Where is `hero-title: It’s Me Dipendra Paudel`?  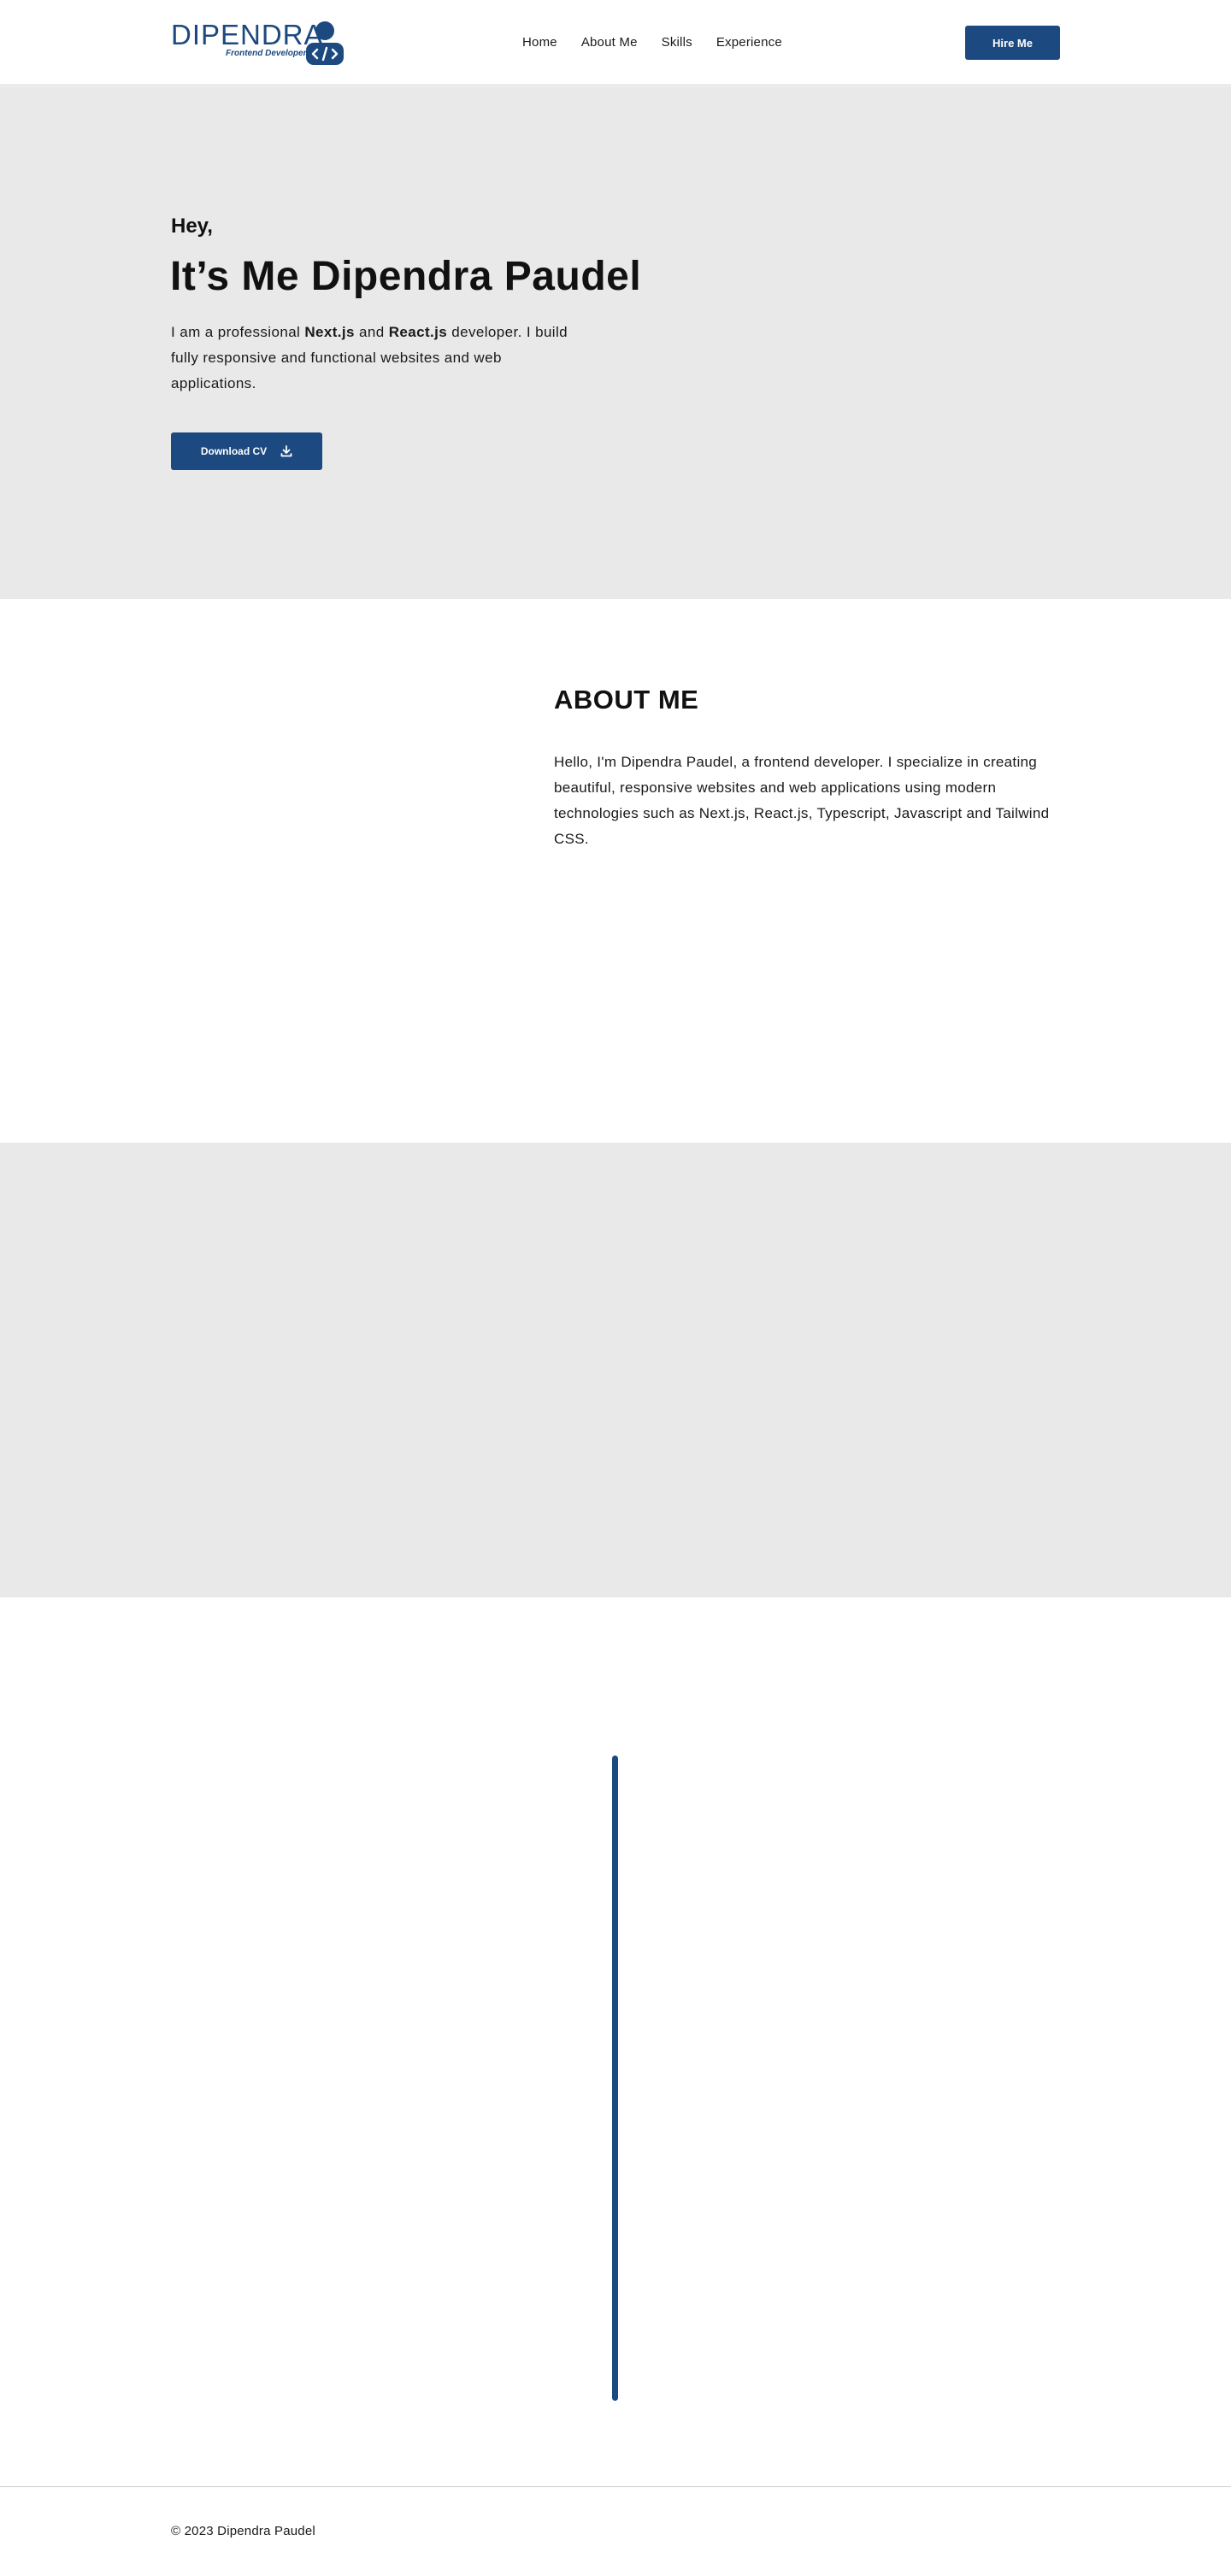
hero-title: It’s Me Dipendra Paudel is located at coordinates (406, 276).